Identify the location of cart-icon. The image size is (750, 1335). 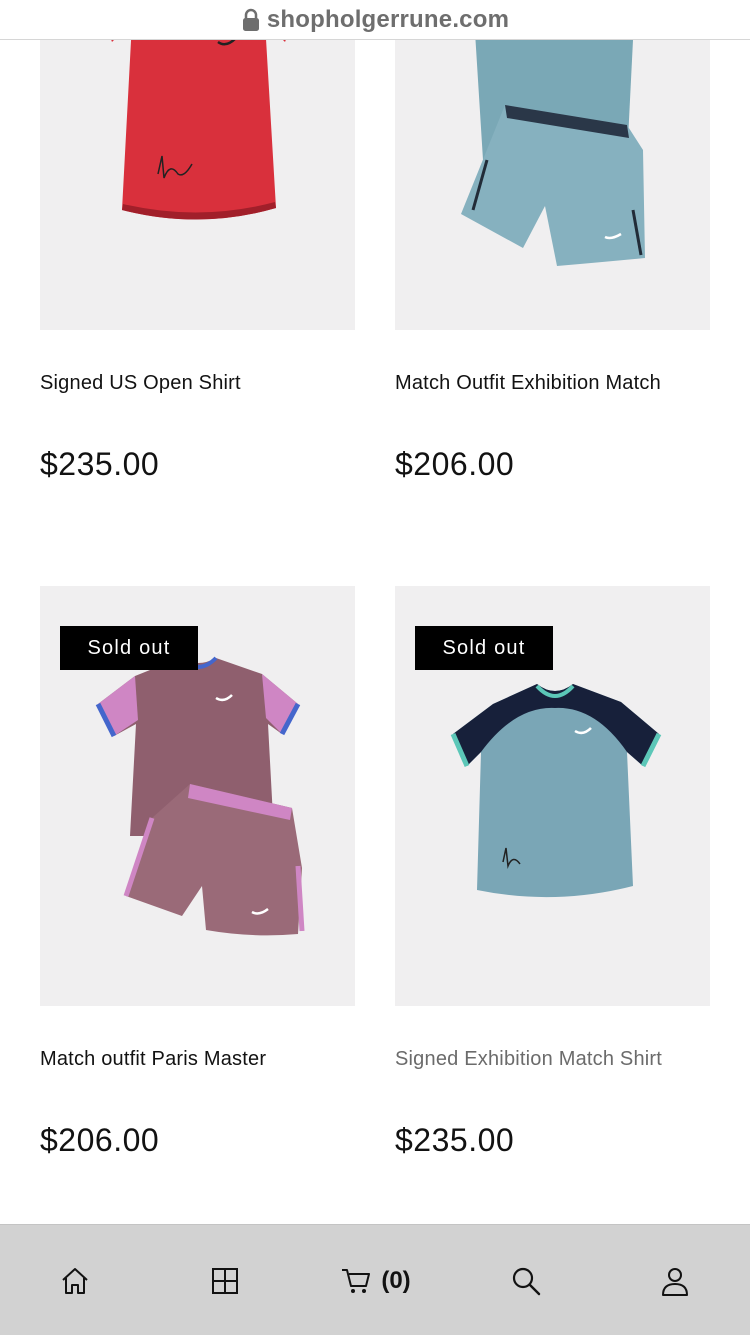
(356, 1281).